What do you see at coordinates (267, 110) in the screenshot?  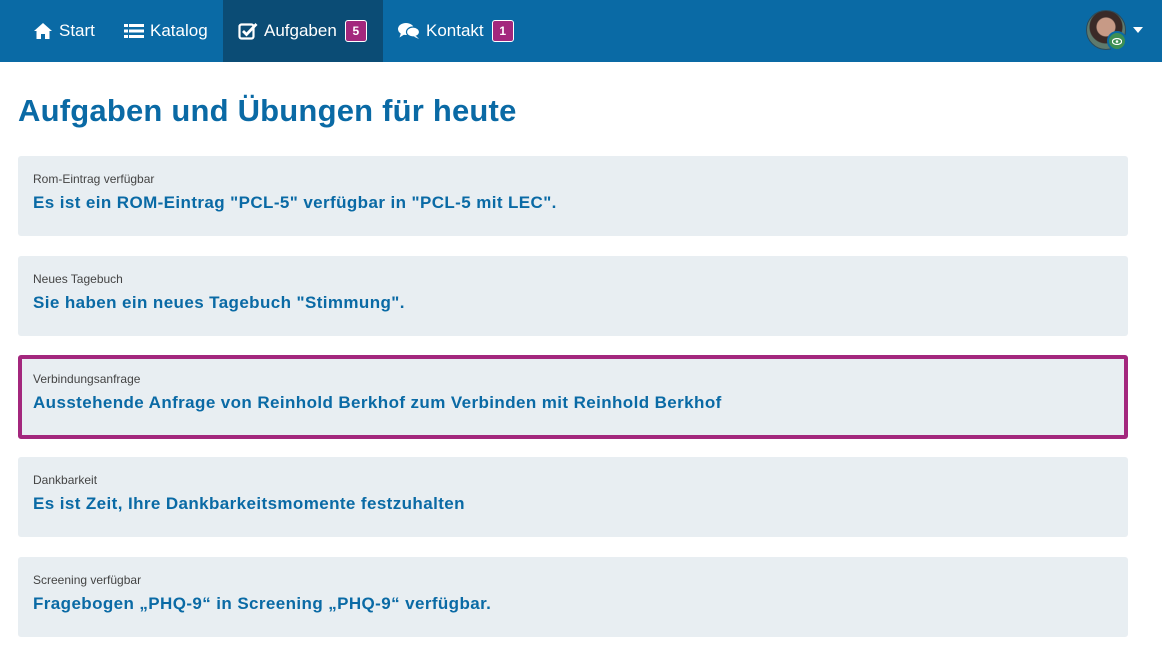 I see `page-title: Aufgaben und Übungen für heute` at bounding box center [267, 110].